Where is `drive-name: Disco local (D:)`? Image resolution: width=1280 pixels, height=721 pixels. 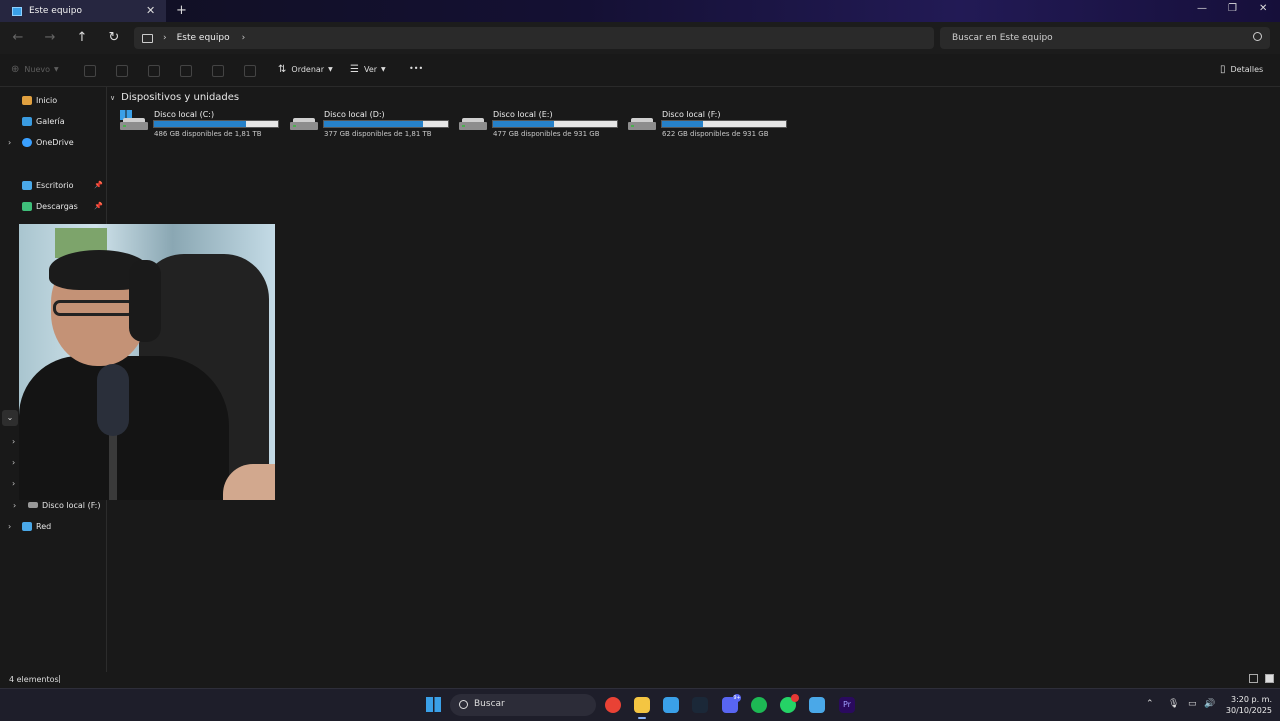 drive-name: Disco local (D:) is located at coordinates (354, 114).